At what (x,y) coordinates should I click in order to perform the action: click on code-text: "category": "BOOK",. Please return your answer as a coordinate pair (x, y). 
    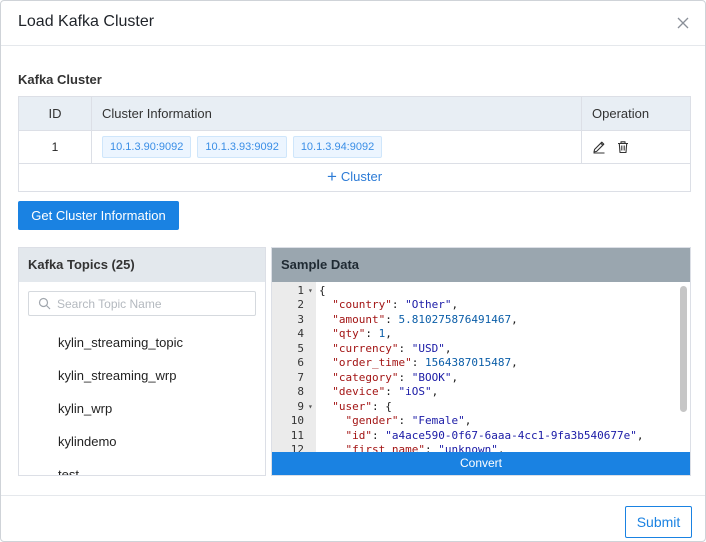
    Looking at the image, I should click on (395, 377).